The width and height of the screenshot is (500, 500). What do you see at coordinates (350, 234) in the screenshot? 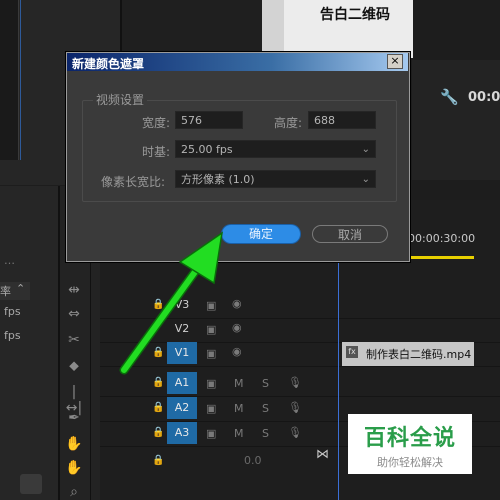
I see `cancel-button: 取消` at bounding box center [350, 234].